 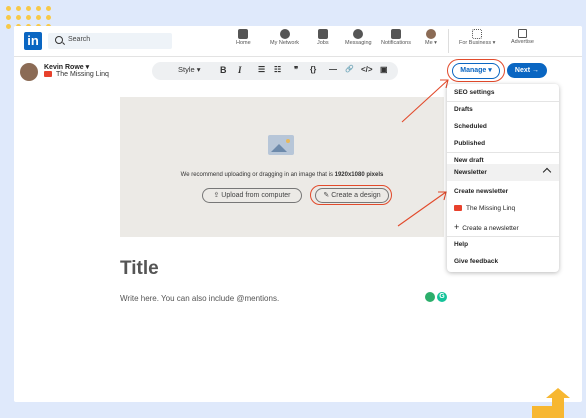 What do you see at coordinates (522, 33) in the screenshot?
I see `advertise-icon` at bounding box center [522, 33].